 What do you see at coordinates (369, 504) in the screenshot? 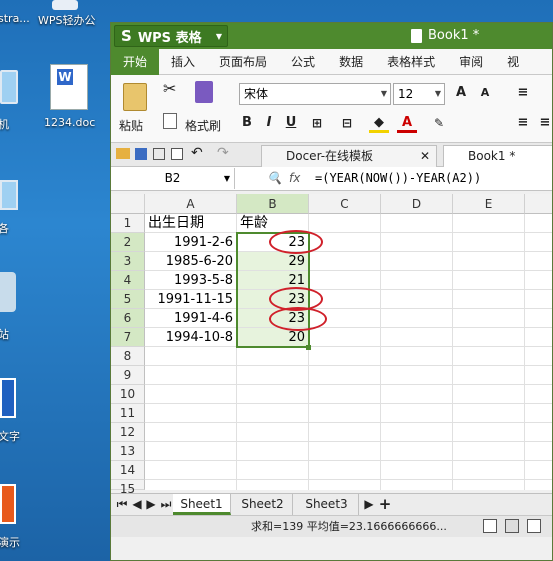
I see `scroll-right-icon: ▶` at bounding box center [369, 504].